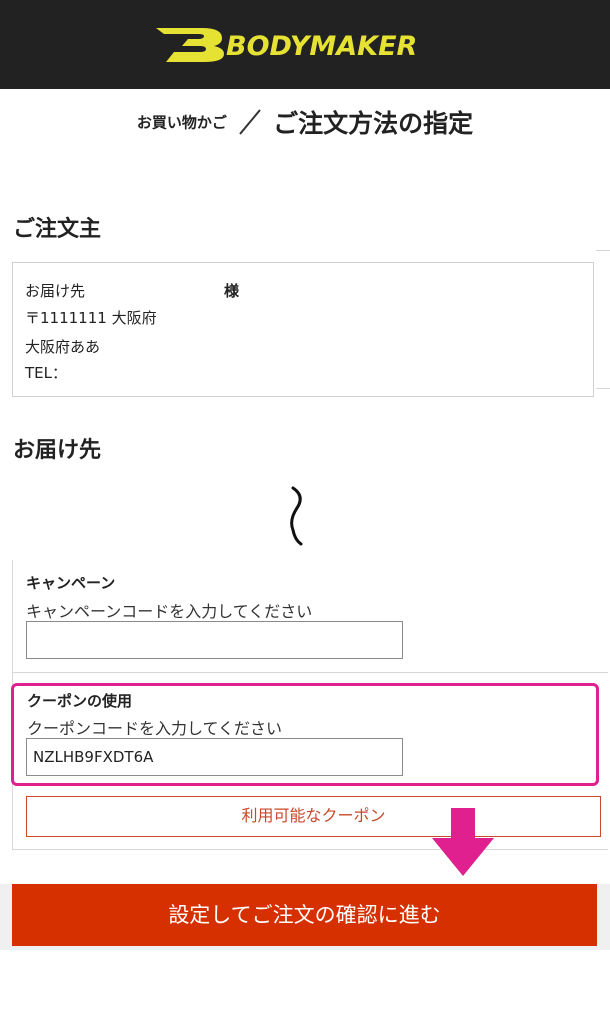 The width and height of the screenshot is (610, 1014). I want to click on form-divider, so click(310, 672).